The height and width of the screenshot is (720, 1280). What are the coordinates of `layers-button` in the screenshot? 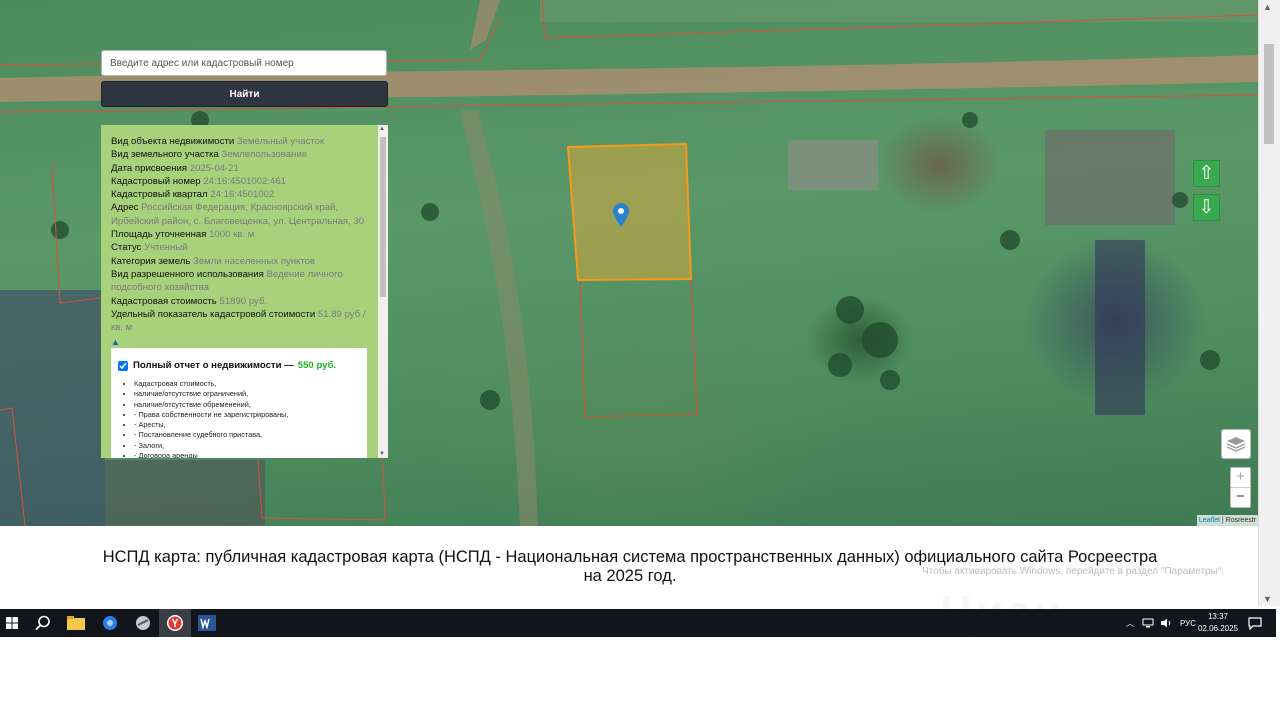 It's located at (1236, 444).